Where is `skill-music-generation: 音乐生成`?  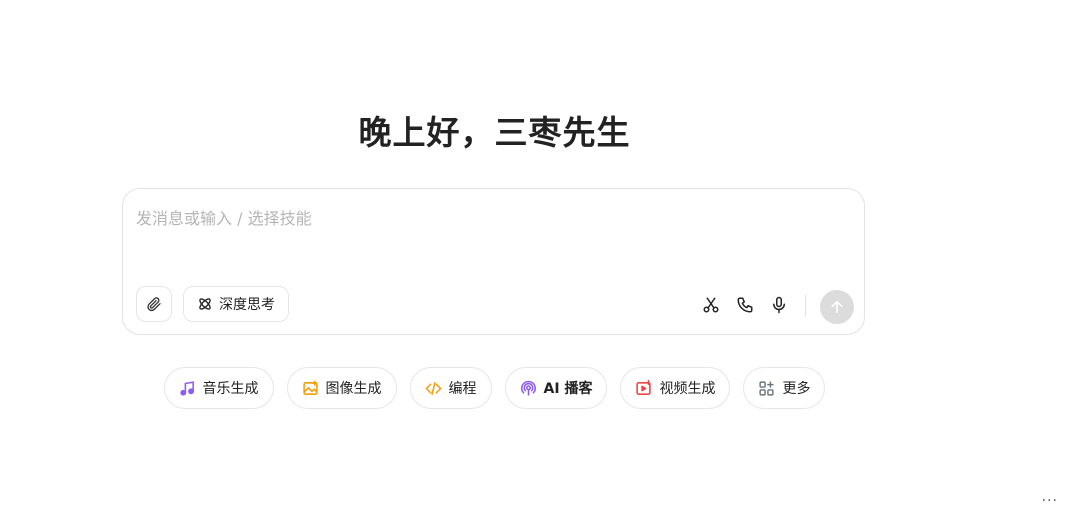 skill-music-generation: 音乐生成 is located at coordinates (218, 388).